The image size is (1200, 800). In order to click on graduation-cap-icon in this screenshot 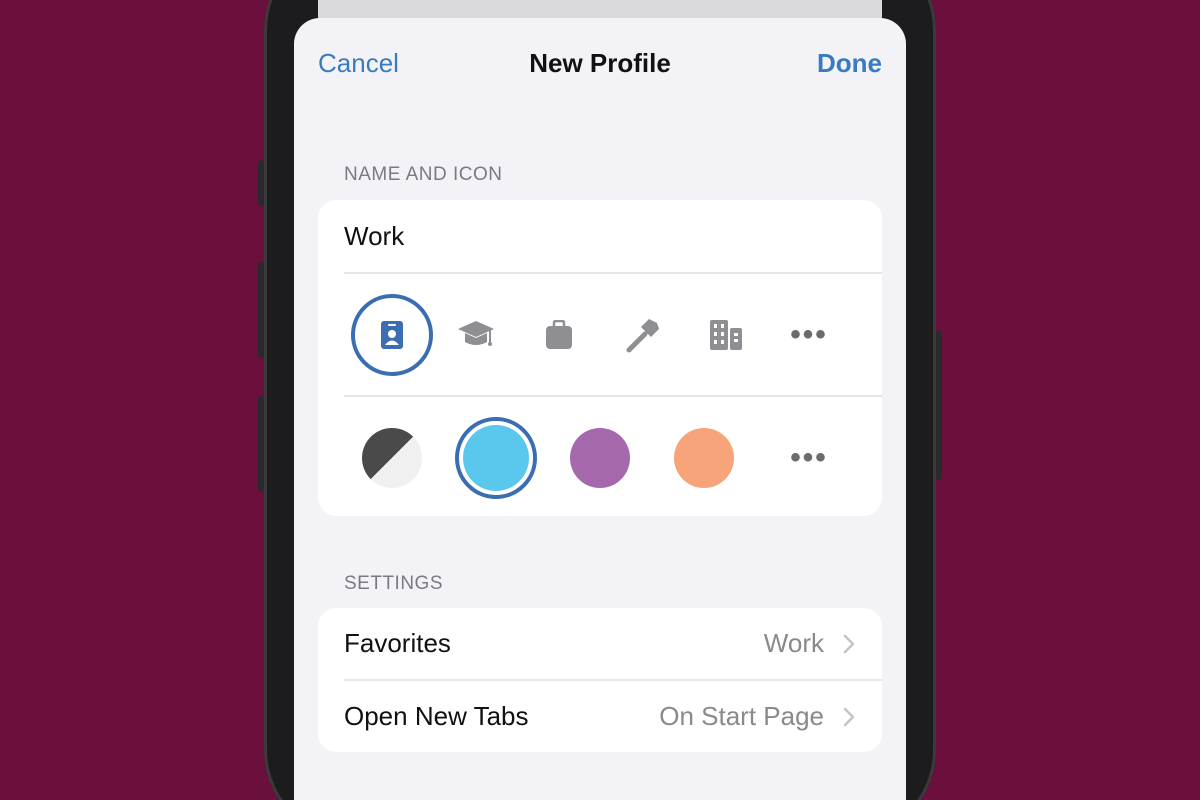, I will do `click(476, 333)`.